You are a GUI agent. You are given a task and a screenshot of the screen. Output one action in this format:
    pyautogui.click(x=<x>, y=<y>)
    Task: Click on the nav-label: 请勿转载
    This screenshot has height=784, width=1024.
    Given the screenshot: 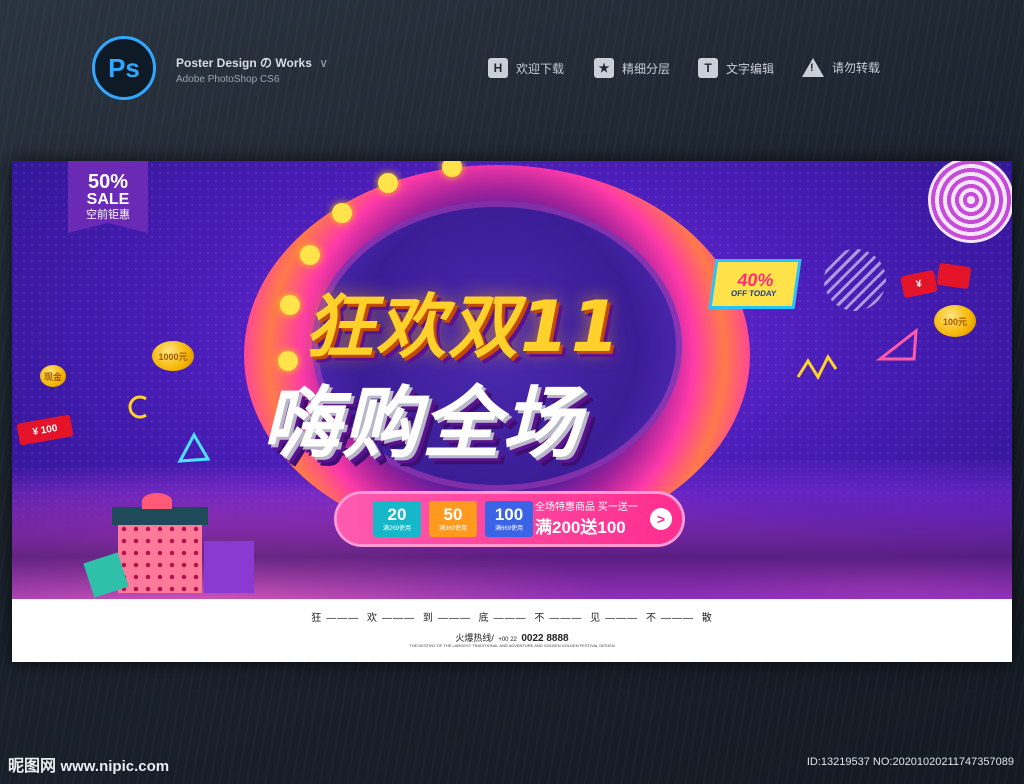 What is the action you would take?
    pyautogui.click(x=856, y=68)
    